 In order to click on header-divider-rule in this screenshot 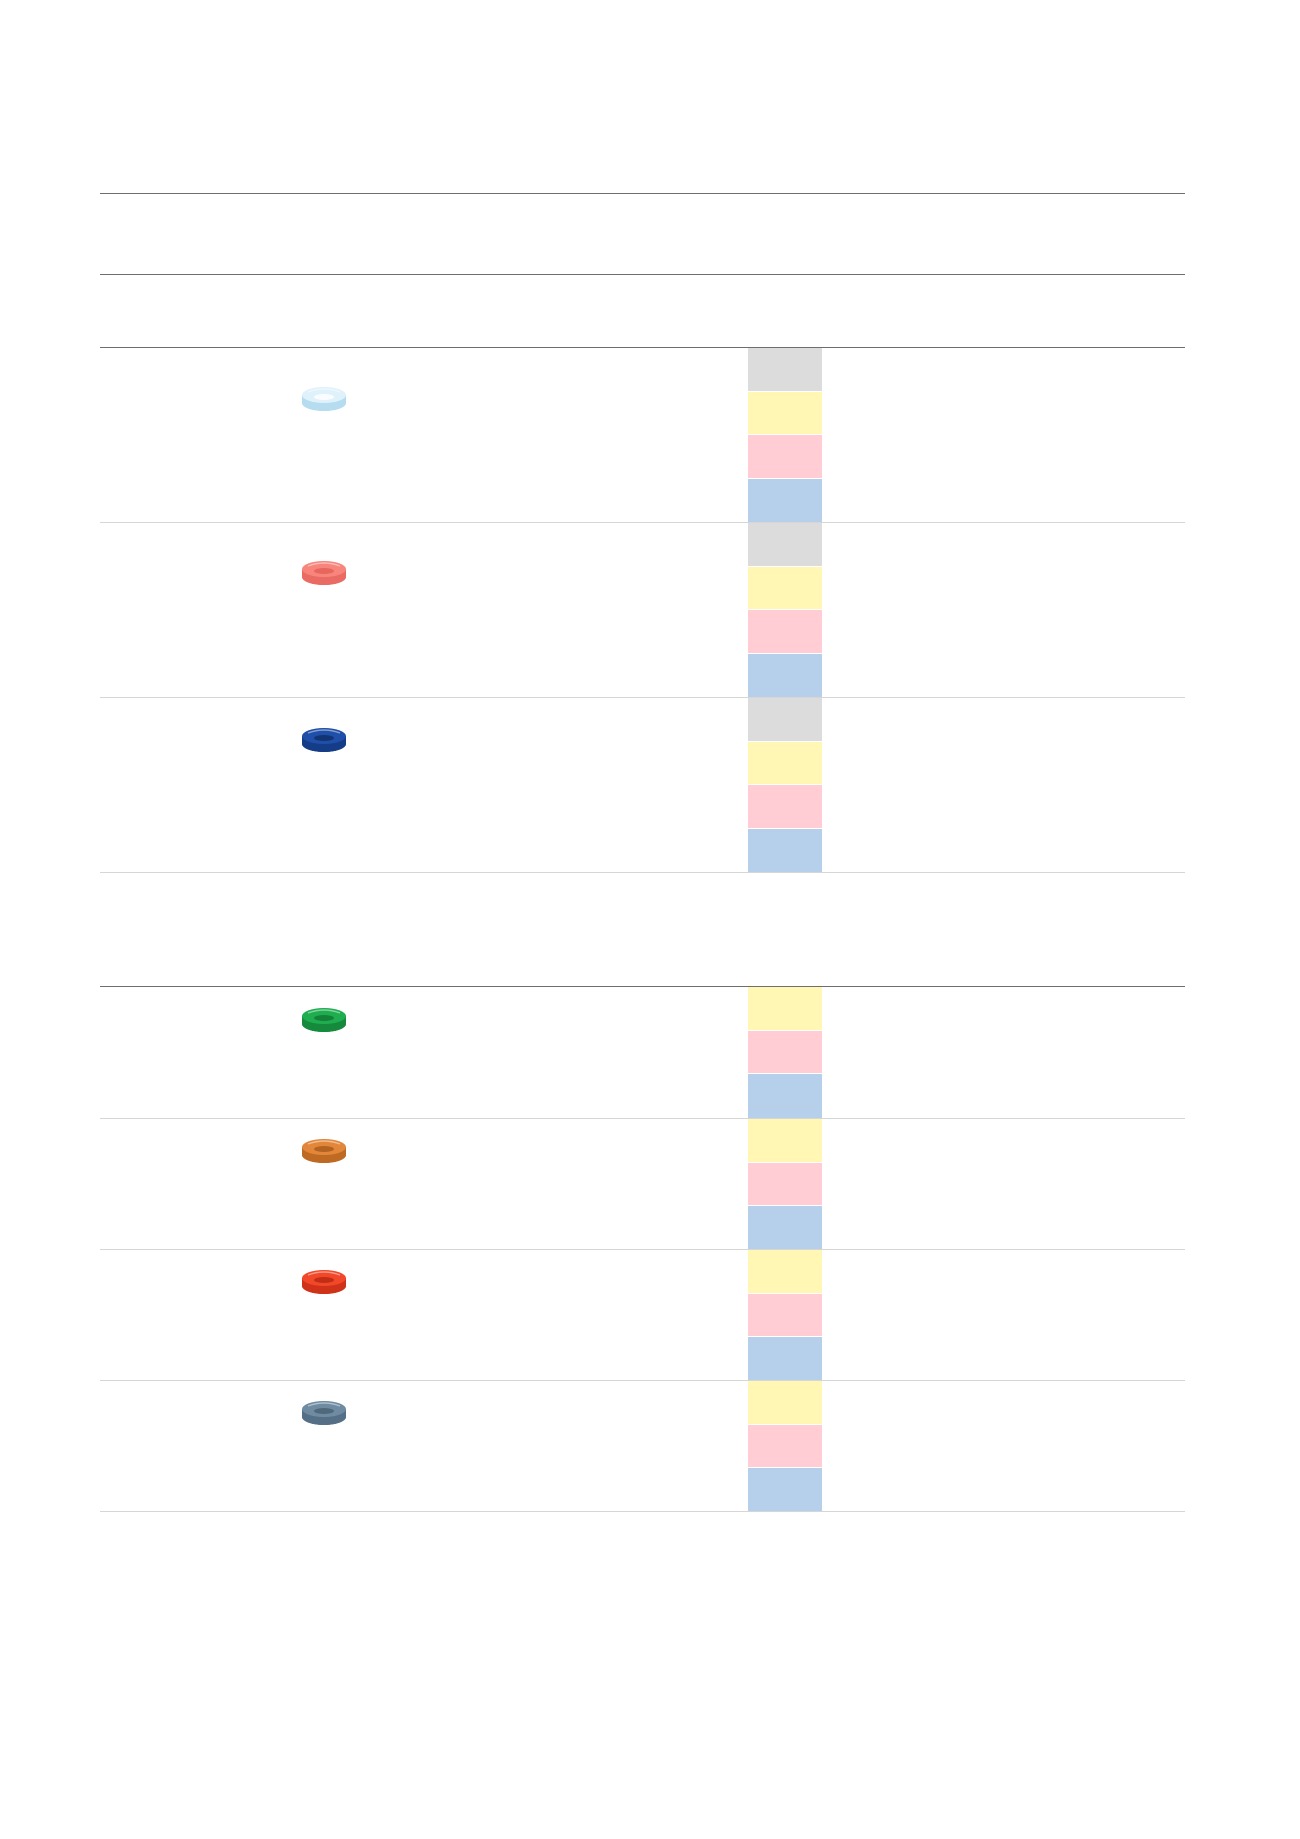, I will do `click(642, 274)`.